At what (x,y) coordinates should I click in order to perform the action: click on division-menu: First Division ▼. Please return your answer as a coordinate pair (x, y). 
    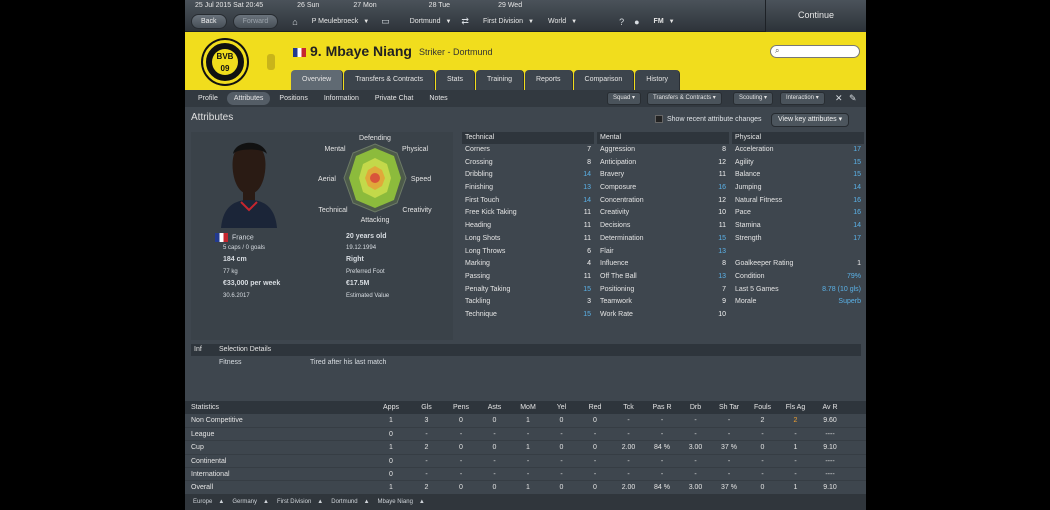
    Looking at the image, I should click on (508, 21).